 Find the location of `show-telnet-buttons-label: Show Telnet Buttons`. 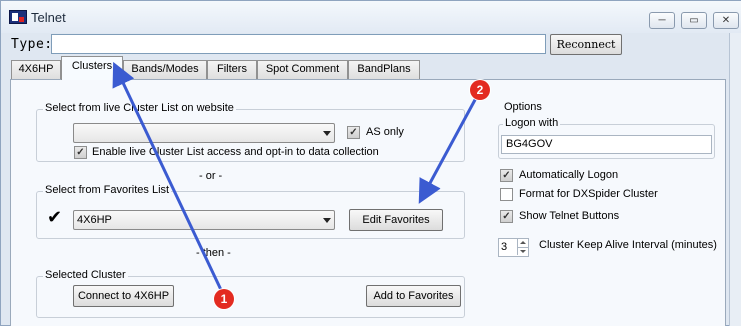

show-telnet-buttons-label: Show Telnet Buttons is located at coordinates (569, 216).